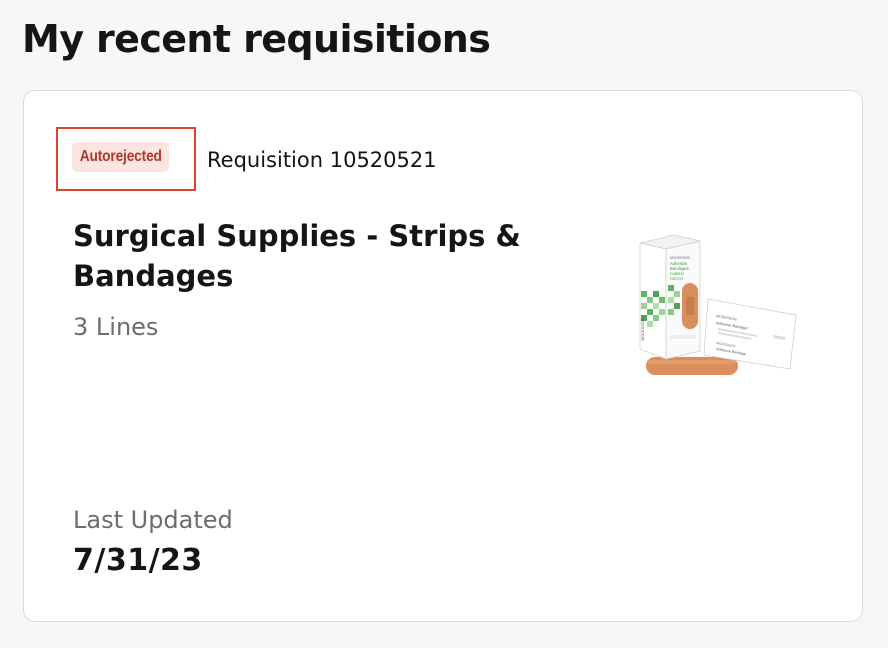 This screenshot has width=888, height=648. Describe the element at coordinates (297, 256) in the screenshot. I see `requisition-title: Surgical Supplies - Strips & Bandages` at that location.